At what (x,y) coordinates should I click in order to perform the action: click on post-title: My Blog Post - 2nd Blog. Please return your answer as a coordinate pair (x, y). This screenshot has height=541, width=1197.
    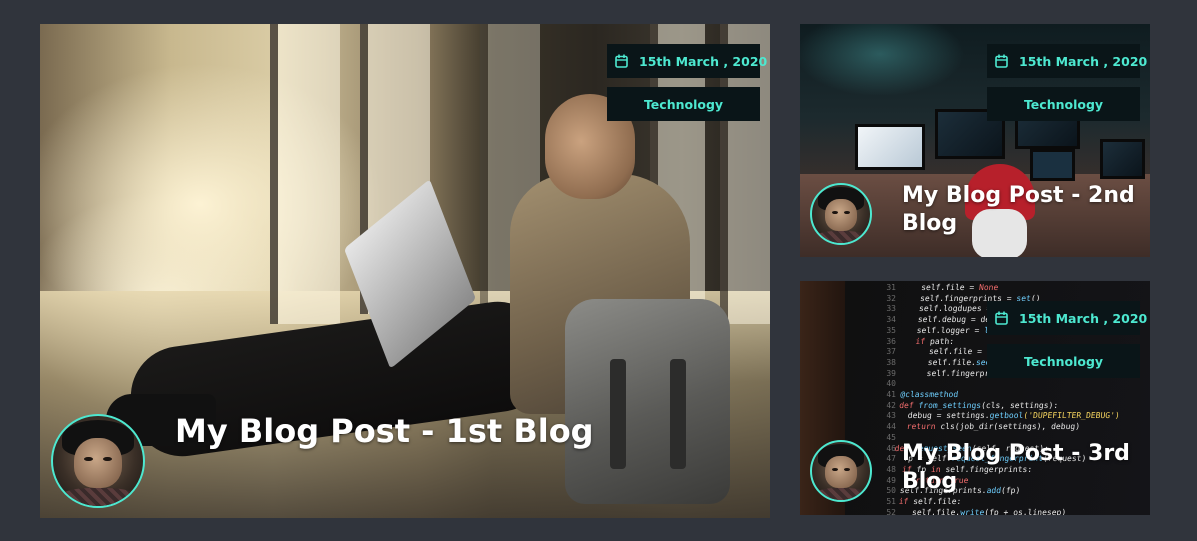
    Looking at the image, I should click on (1024, 210).